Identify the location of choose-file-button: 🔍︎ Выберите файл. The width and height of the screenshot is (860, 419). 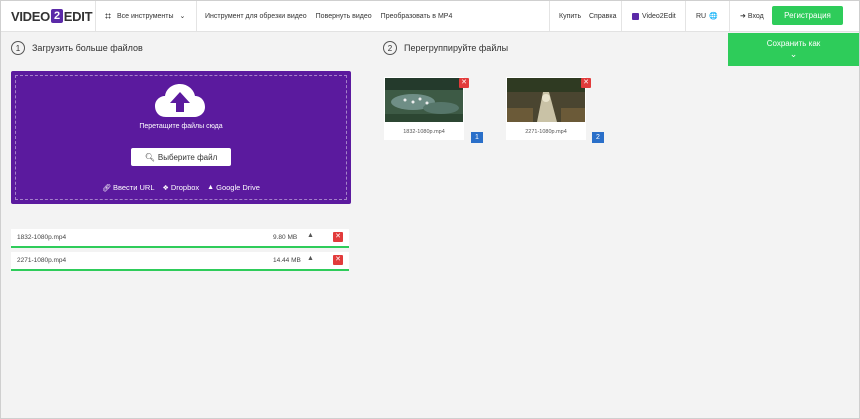
(181, 157).